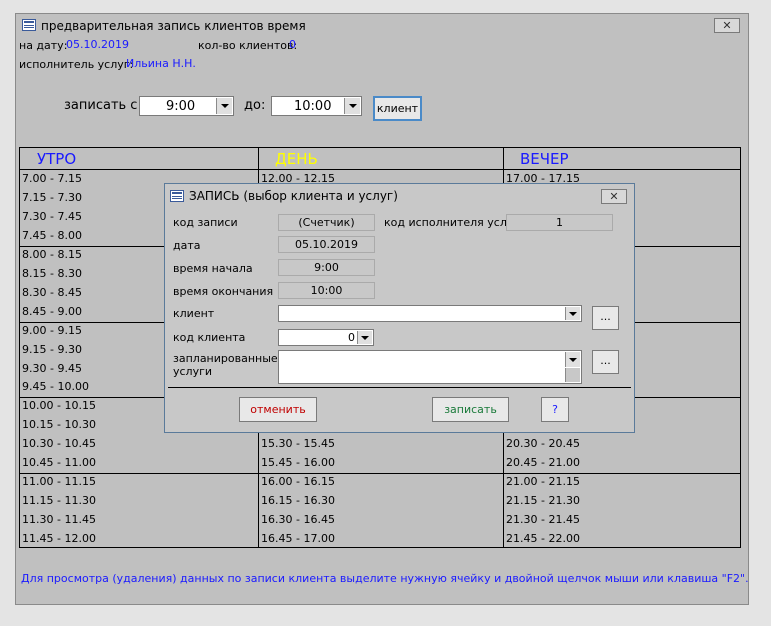 This screenshot has height=626, width=771. Describe the element at coordinates (181, 106) in the screenshot. I see `from-time-value: 9:00` at that location.